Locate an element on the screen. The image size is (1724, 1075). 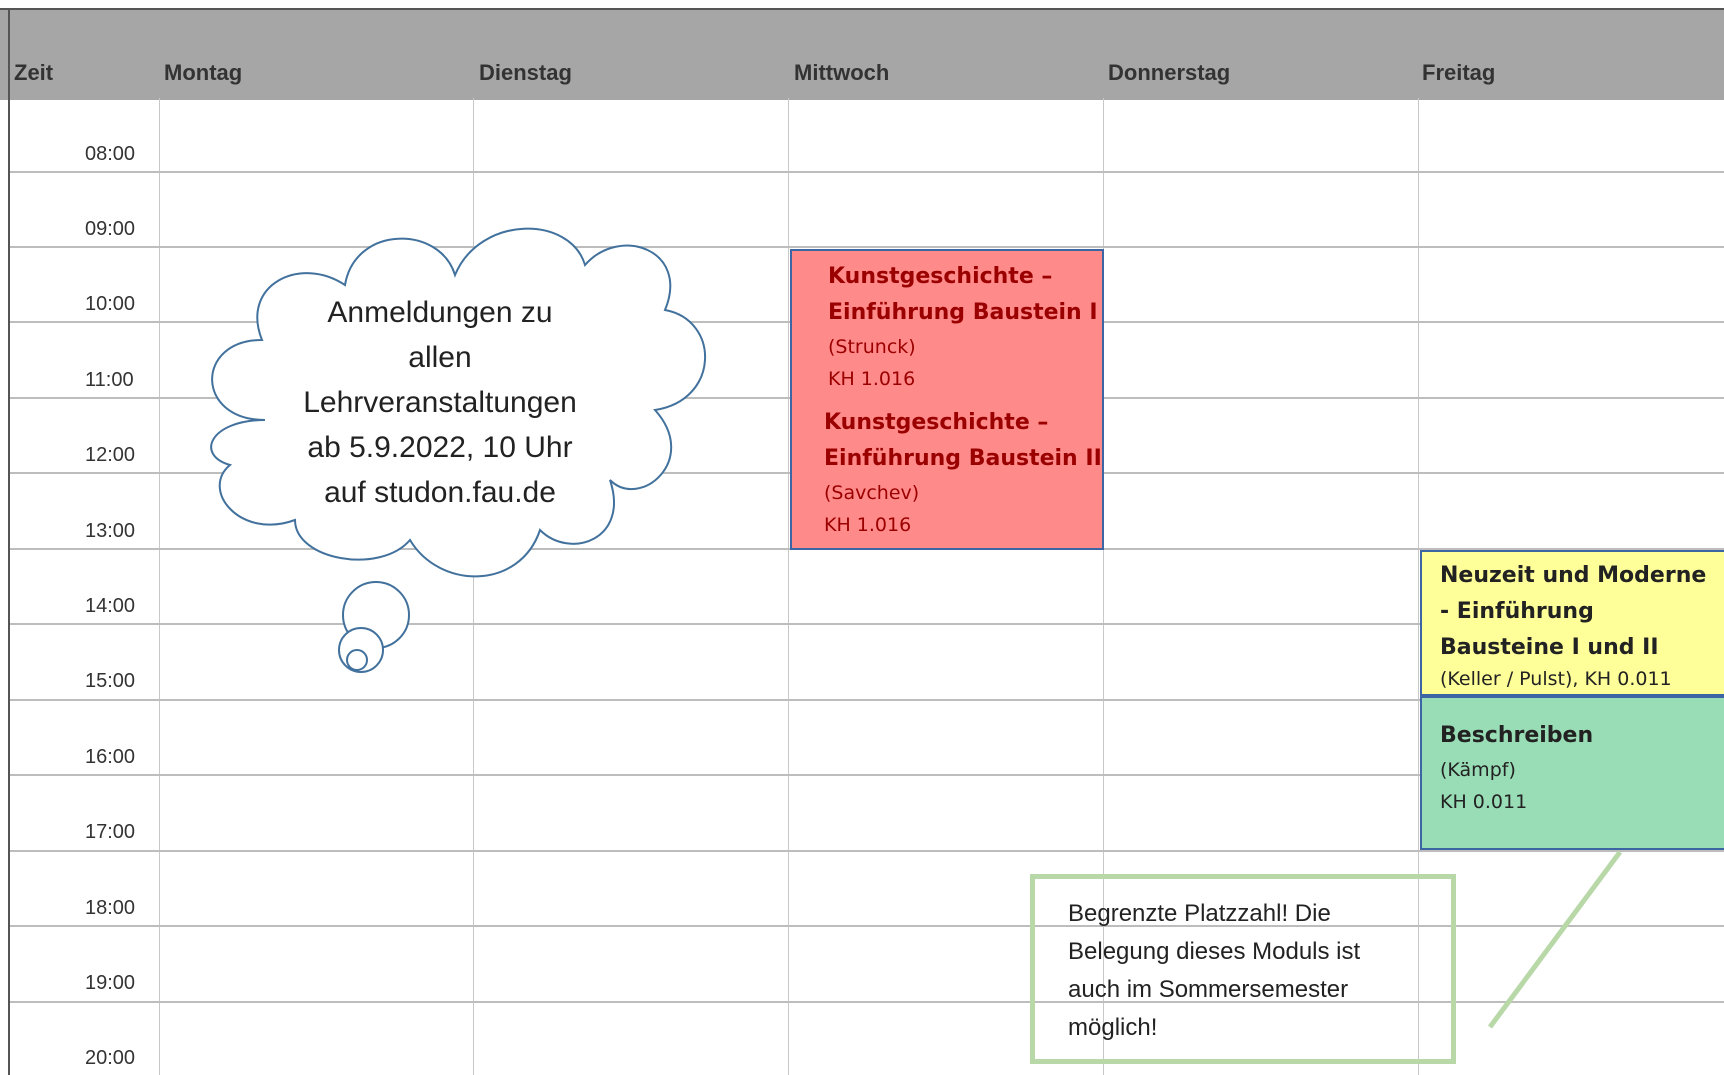
notice-line: auf studon.fau.de is located at coordinates (440, 492).